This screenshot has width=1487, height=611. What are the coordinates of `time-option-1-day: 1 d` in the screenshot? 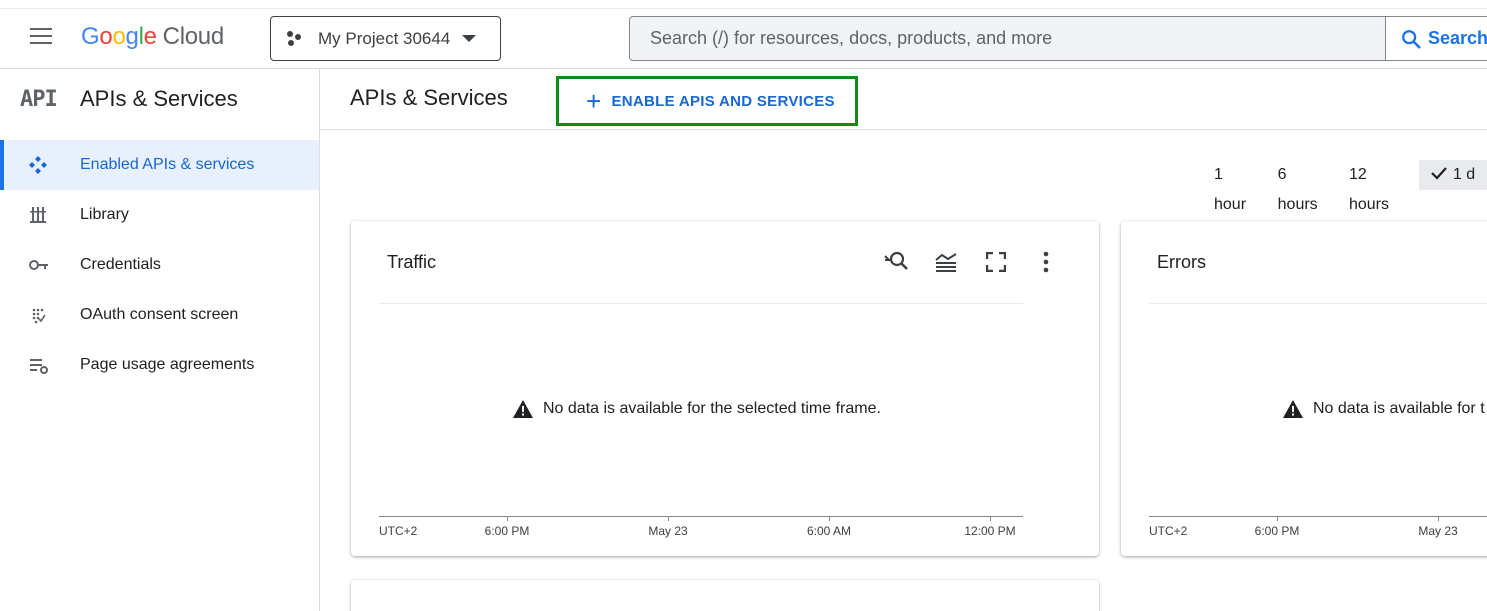 It's located at (1452, 175).